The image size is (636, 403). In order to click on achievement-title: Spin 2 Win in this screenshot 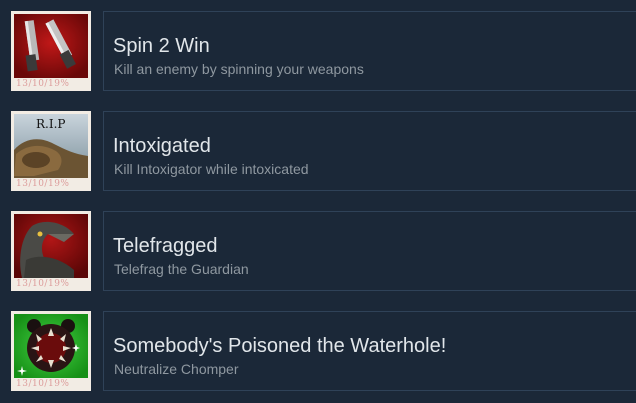, I will do `click(161, 46)`.